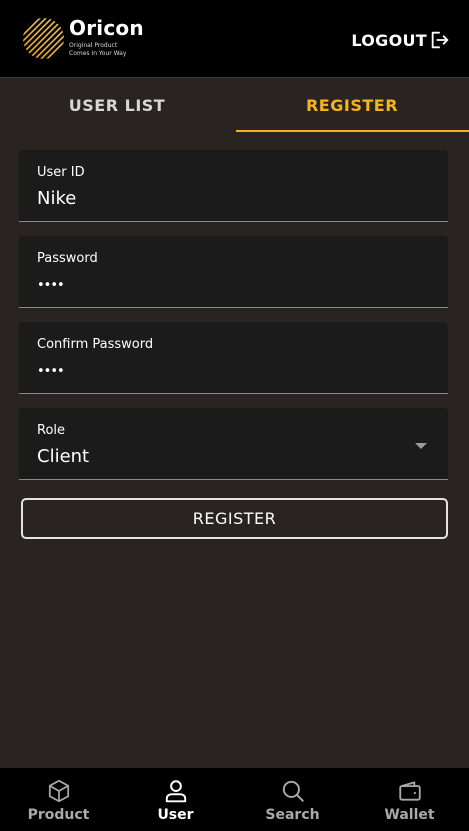 The image size is (469, 831). Describe the element at coordinates (58, 815) in the screenshot. I see `nav-label-product: Product` at that location.